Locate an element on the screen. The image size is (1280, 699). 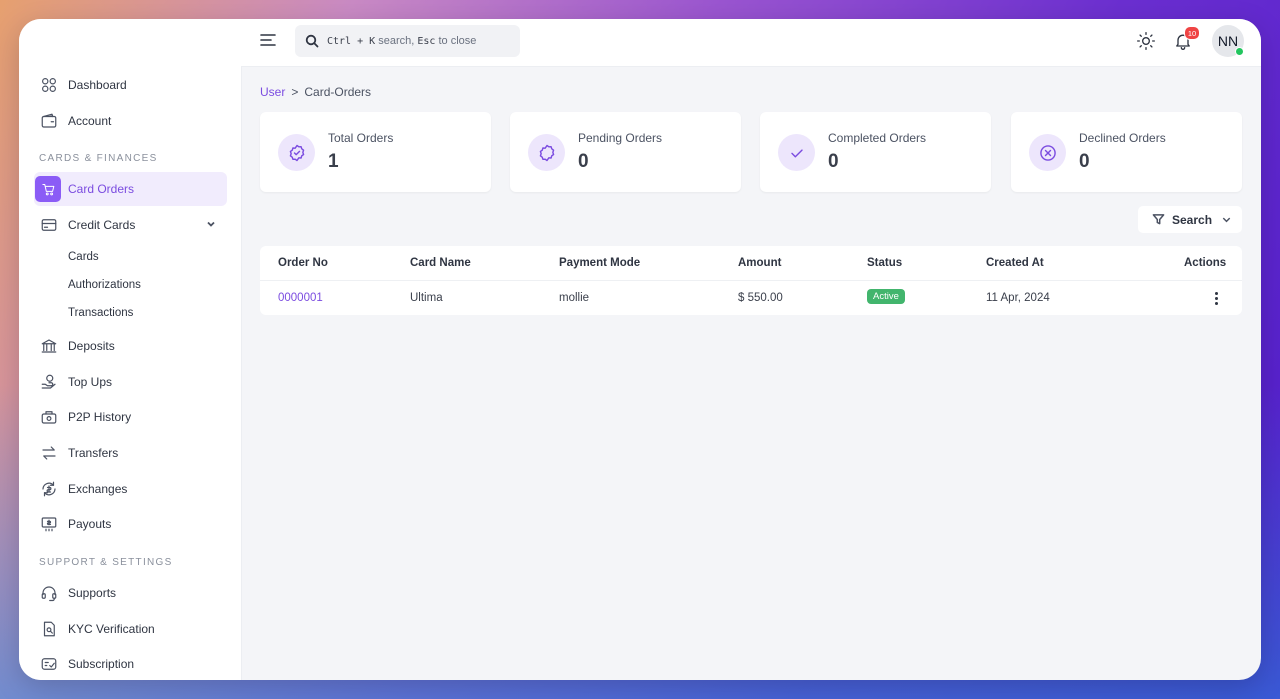
sidebar-item-label: Dashboard is located at coordinates (97, 85).